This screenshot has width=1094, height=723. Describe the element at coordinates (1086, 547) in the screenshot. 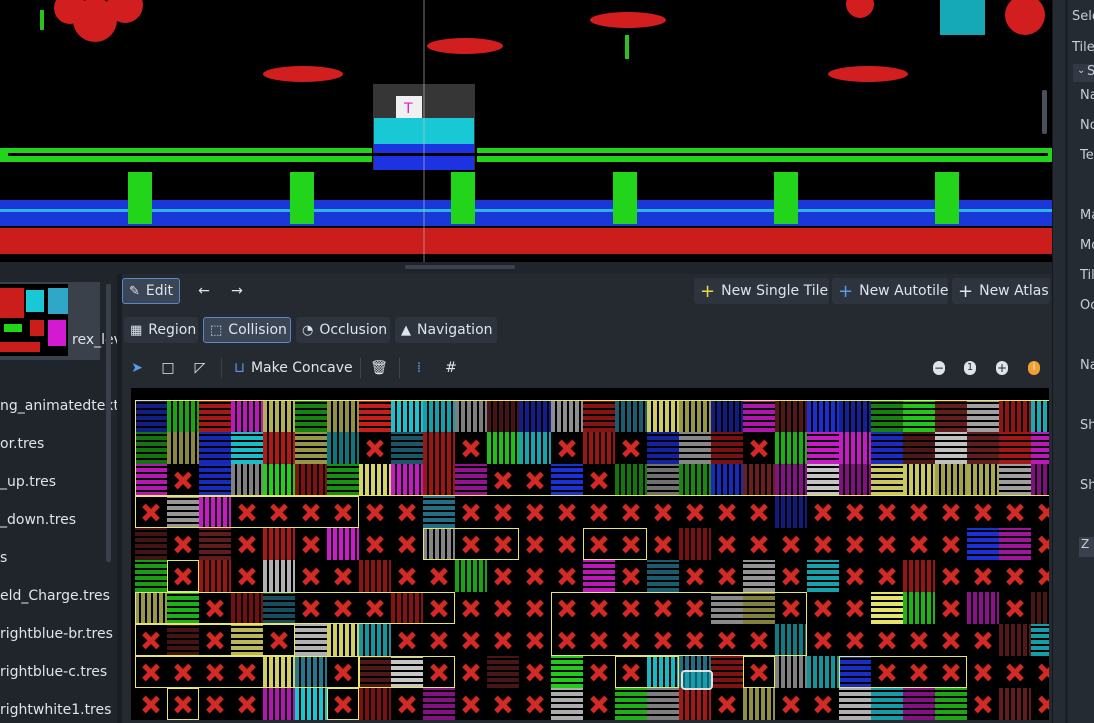

I see `z-index-field: Z I` at that location.